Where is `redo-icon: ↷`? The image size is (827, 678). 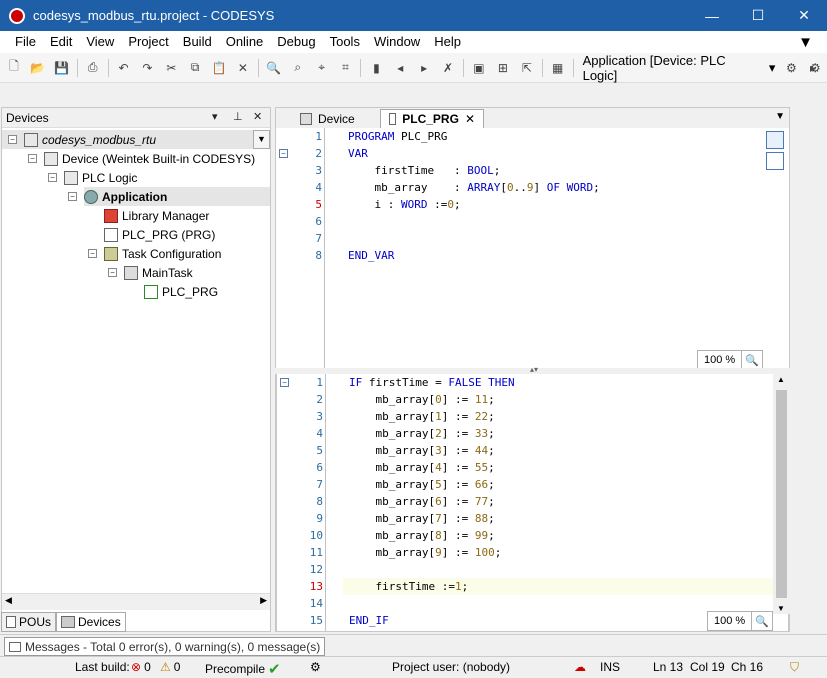 redo-icon: ↷ is located at coordinates (147, 68).